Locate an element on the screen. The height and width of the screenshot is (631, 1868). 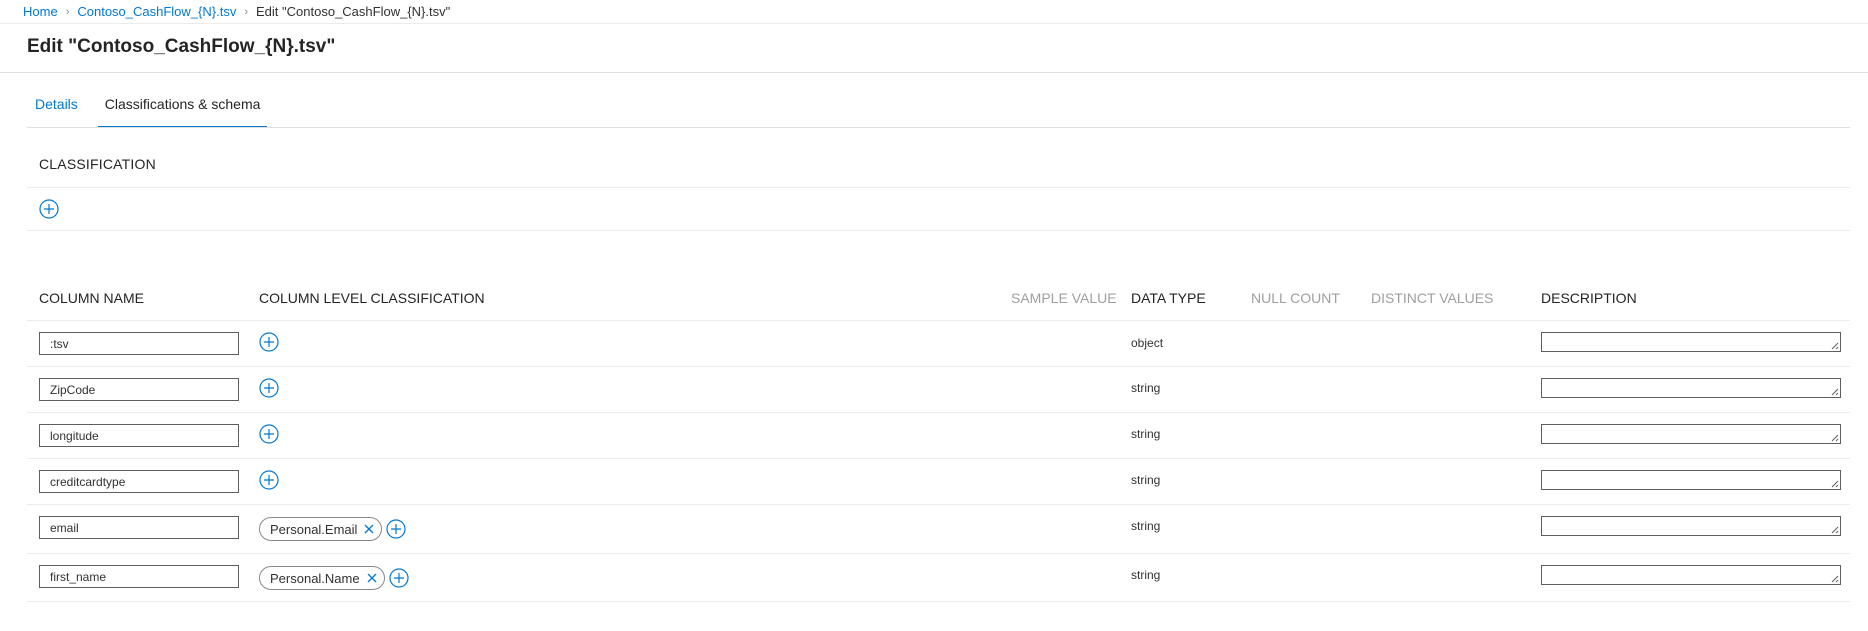
classification-label: CLASSIFICATION is located at coordinates (97, 164).